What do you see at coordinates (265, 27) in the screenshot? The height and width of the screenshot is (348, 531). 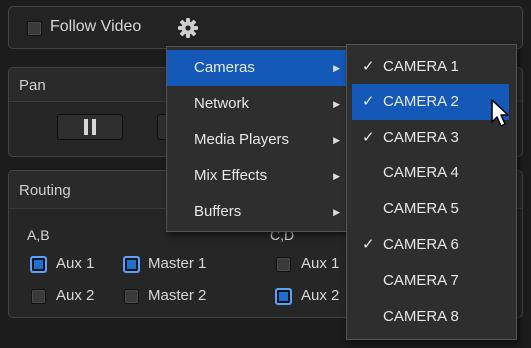 I see `toolbar-panel: Follow Video` at bounding box center [265, 27].